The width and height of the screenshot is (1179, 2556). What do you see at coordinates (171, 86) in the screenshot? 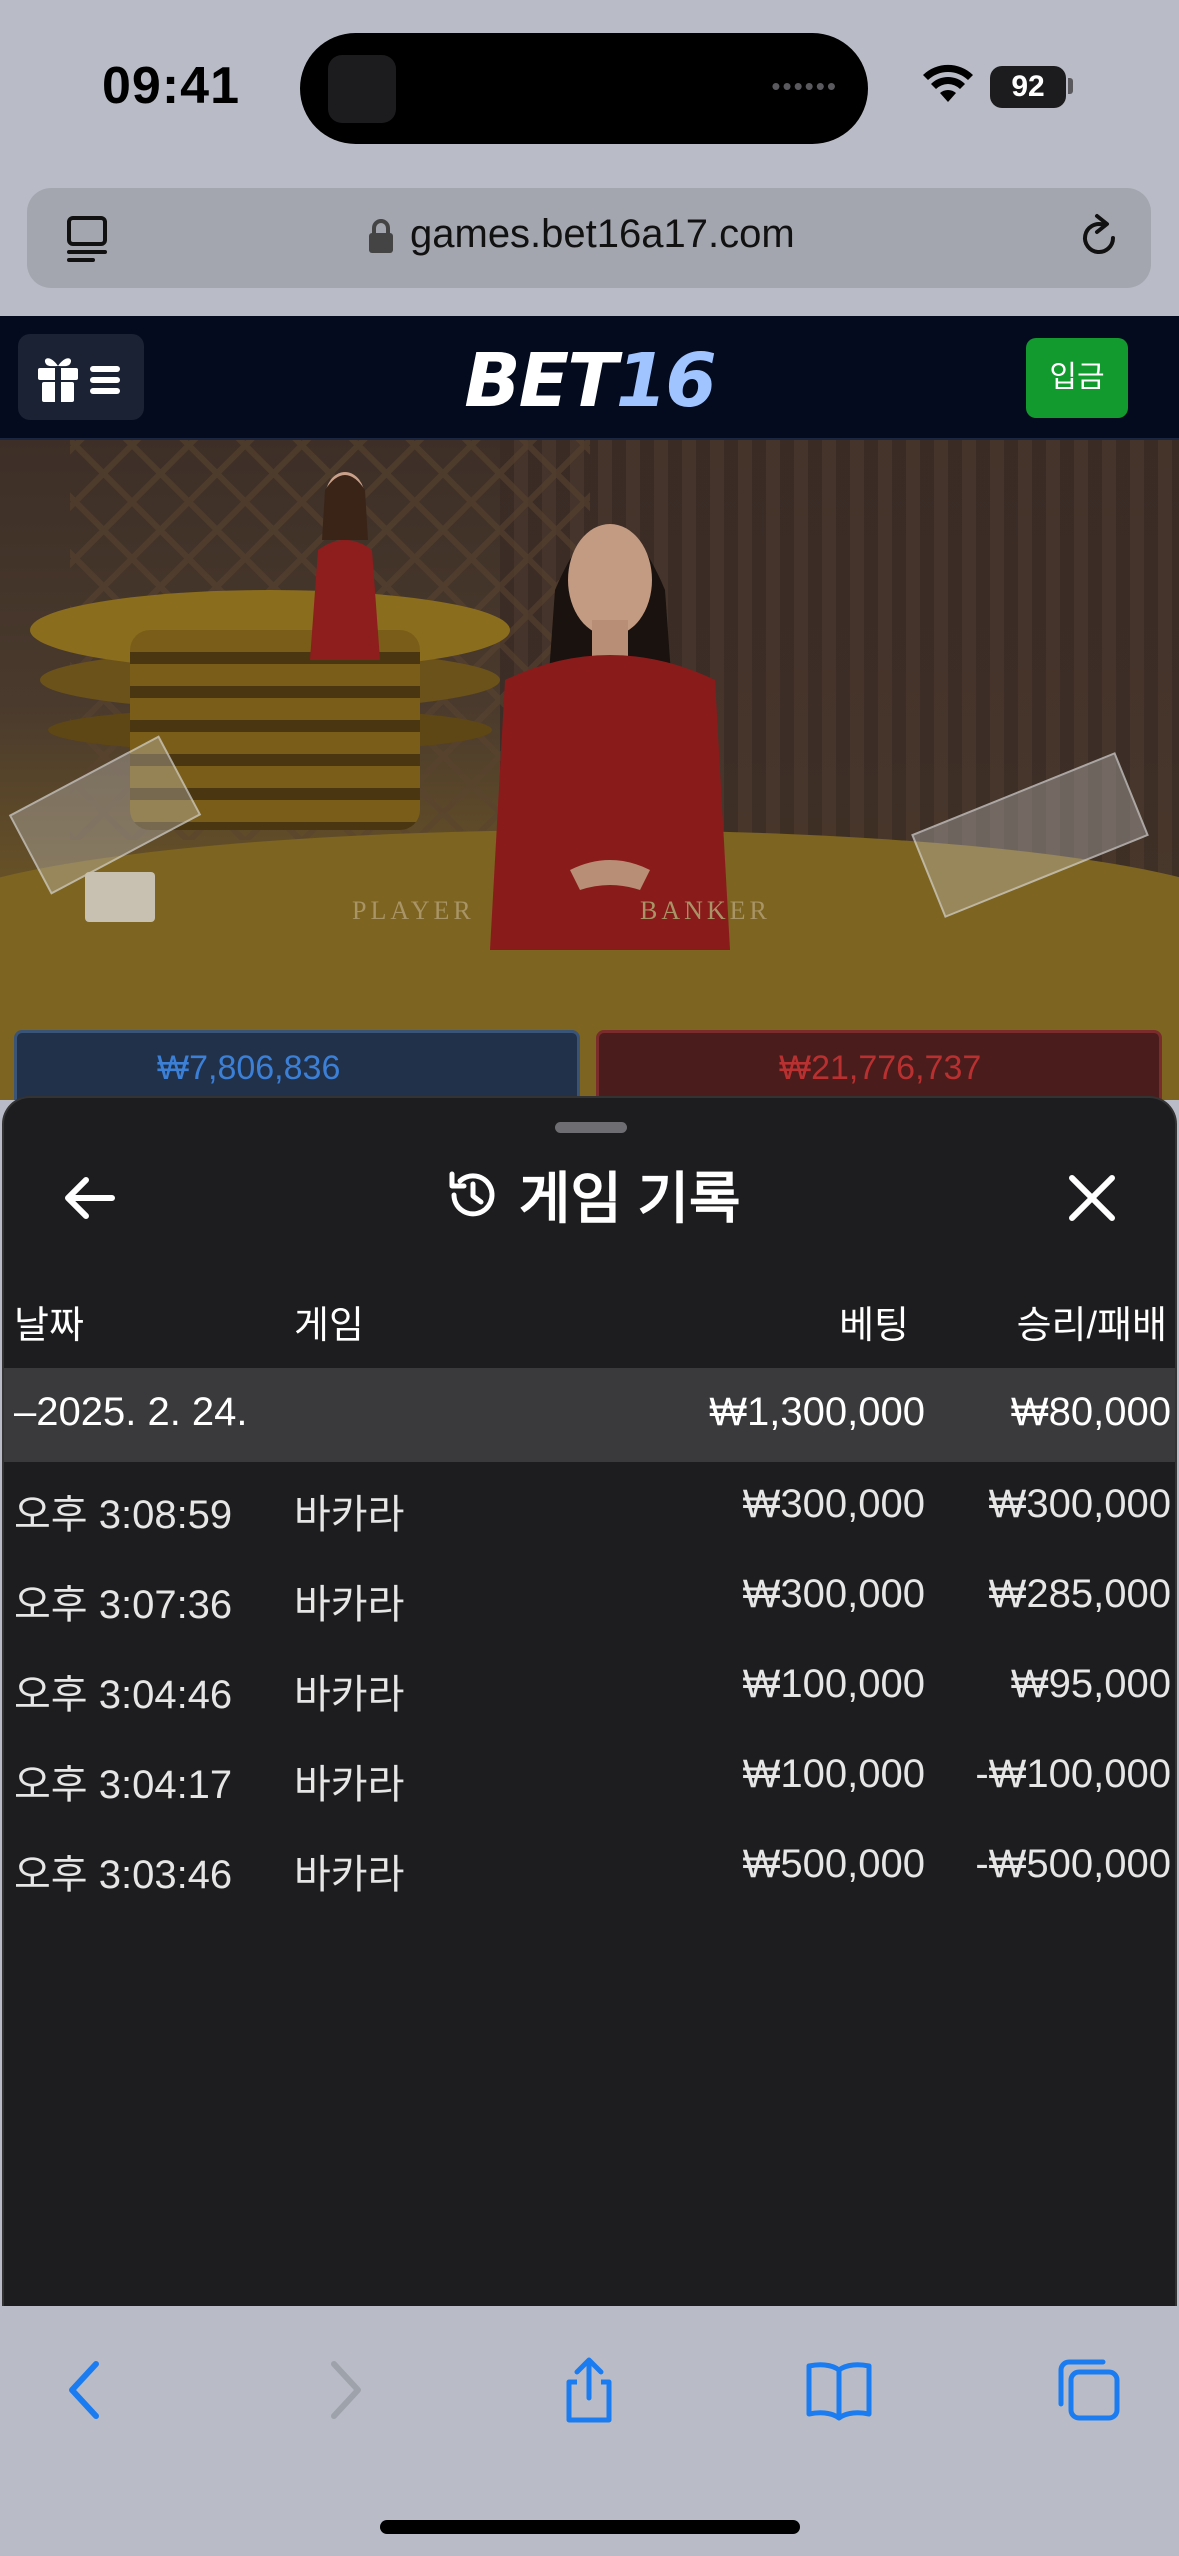
I see `status-time: 09:41` at bounding box center [171, 86].